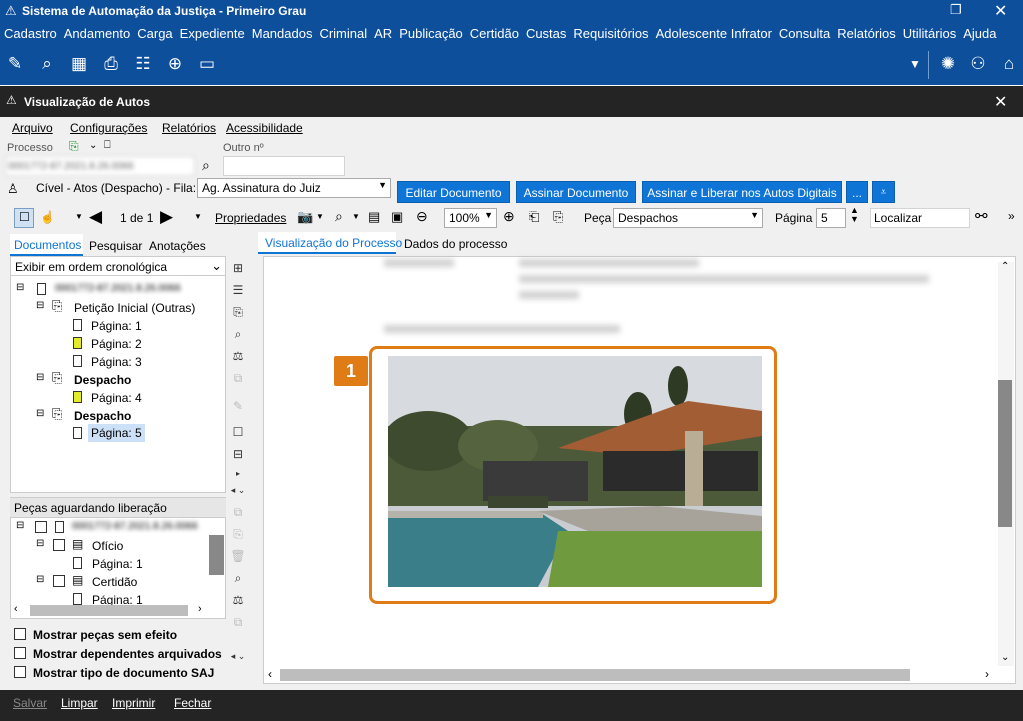 This screenshot has height=721, width=1023. What do you see at coordinates (979, 32) in the screenshot?
I see `menu-ajuda: Ajuda` at bounding box center [979, 32].